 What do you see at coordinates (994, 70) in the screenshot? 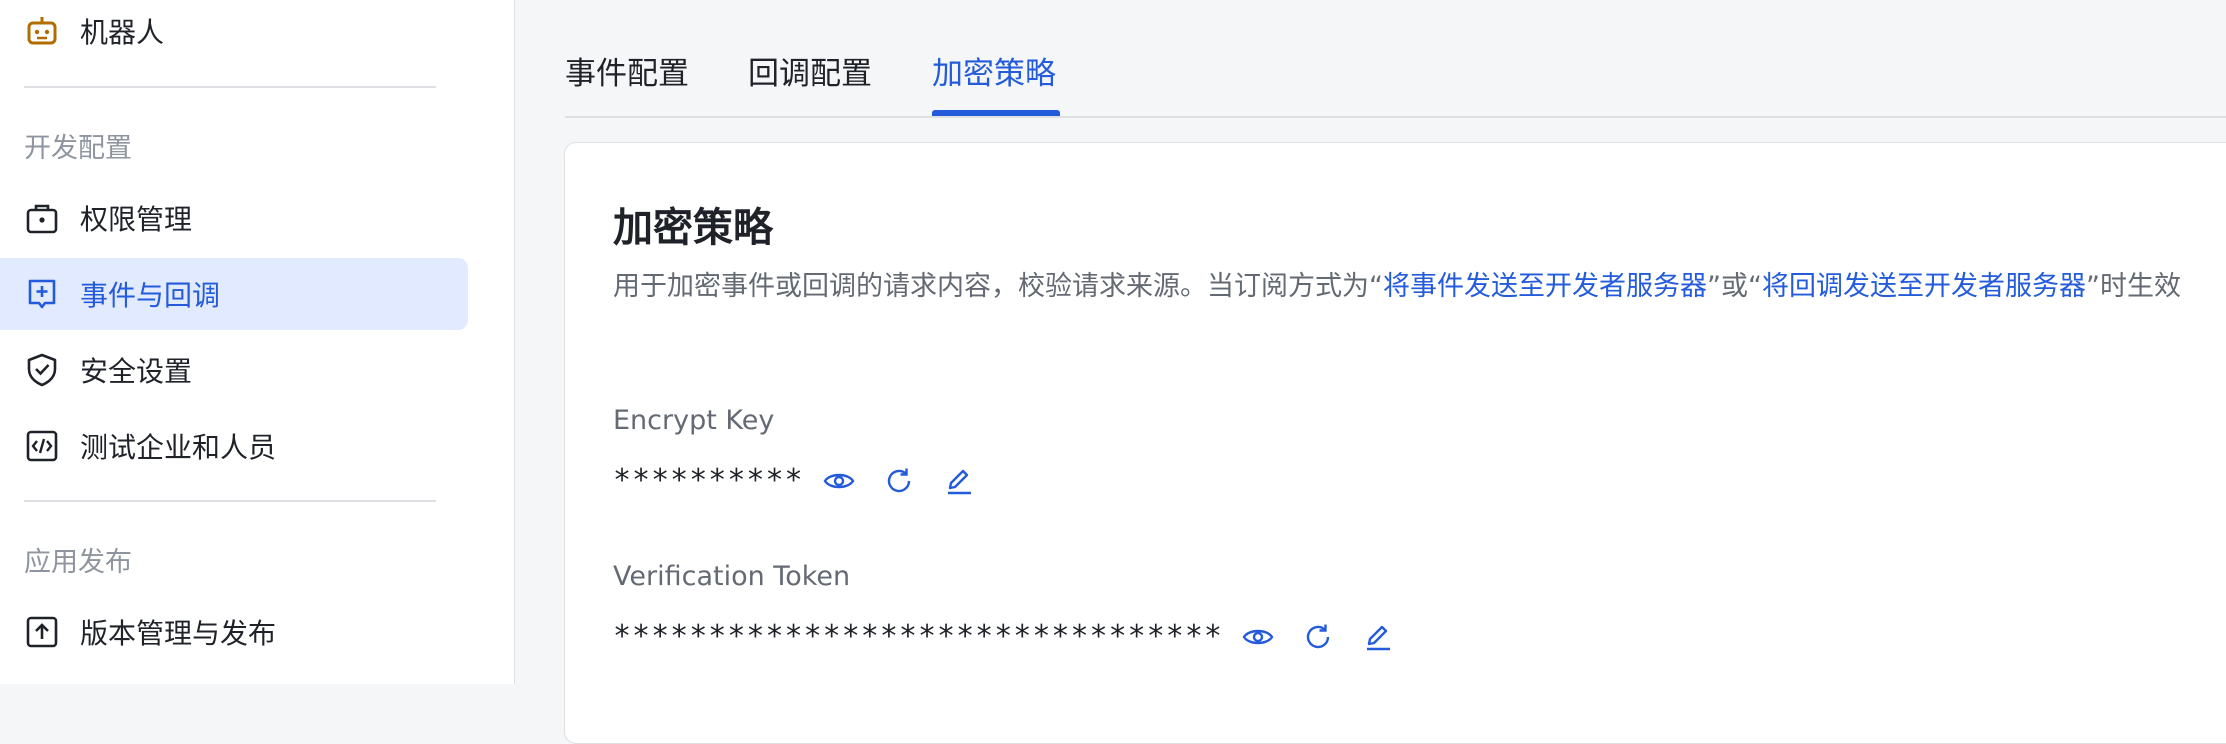
I see `tab-encryption-strategy: 加密策略` at bounding box center [994, 70].